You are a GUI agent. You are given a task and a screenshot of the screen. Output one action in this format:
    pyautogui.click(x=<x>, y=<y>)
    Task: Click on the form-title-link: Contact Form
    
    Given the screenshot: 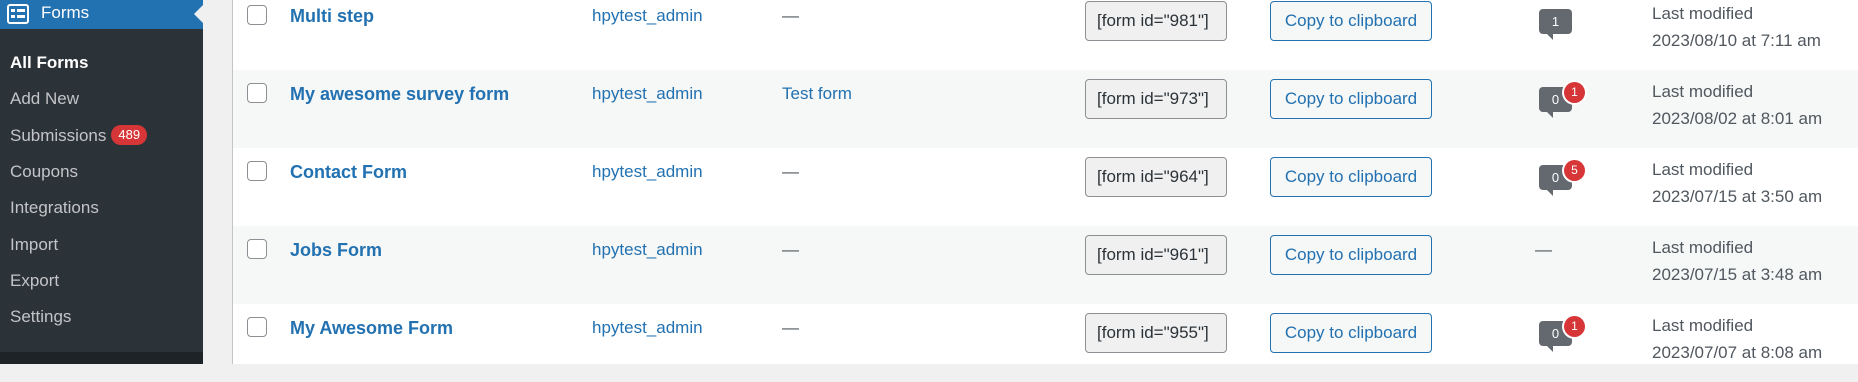 What is the action you would take?
    pyautogui.click(x=348, y=172)
    